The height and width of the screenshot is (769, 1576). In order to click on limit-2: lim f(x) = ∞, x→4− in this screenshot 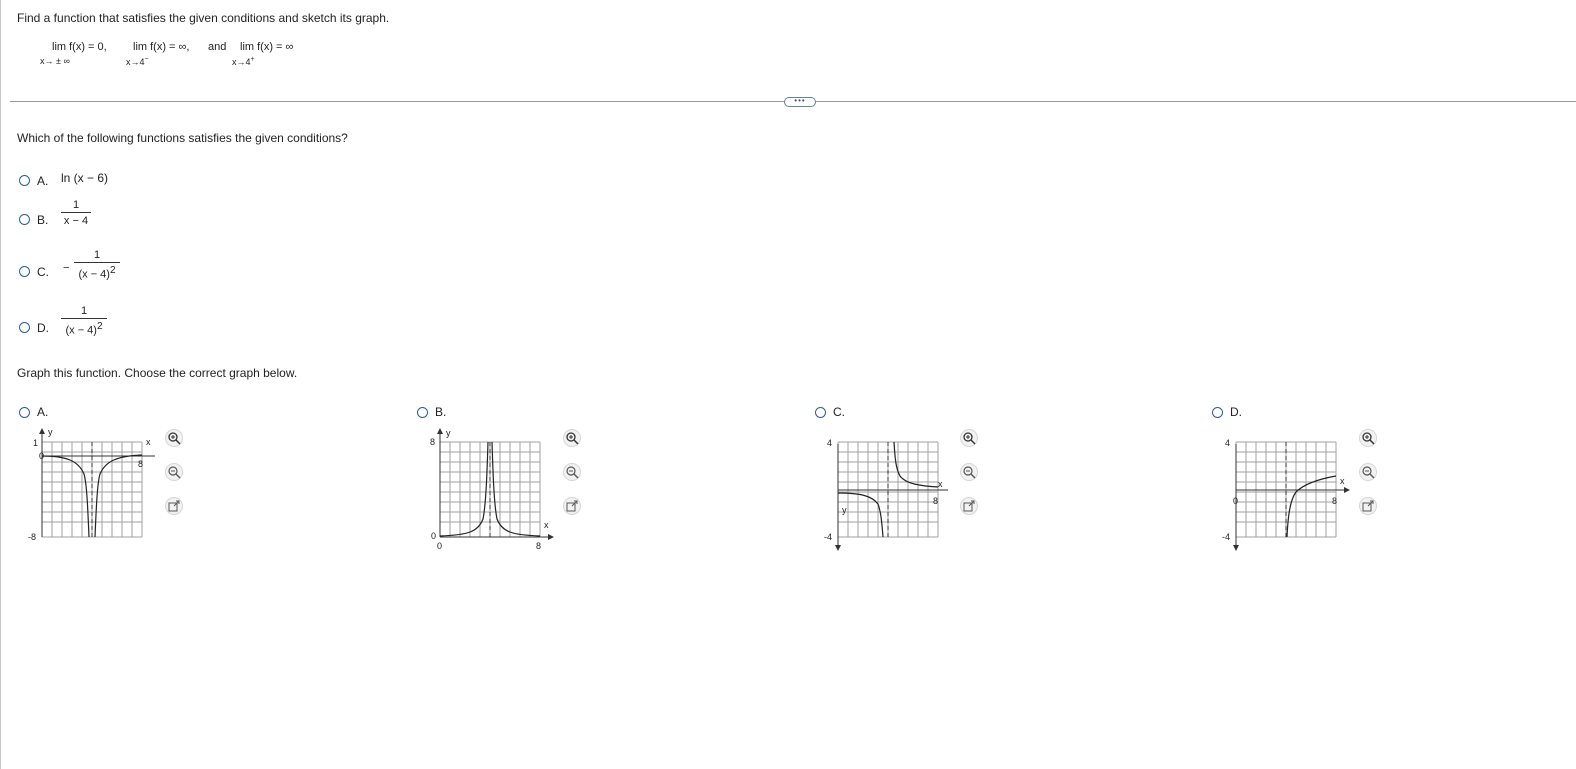, I will do `click(158, 54)`.